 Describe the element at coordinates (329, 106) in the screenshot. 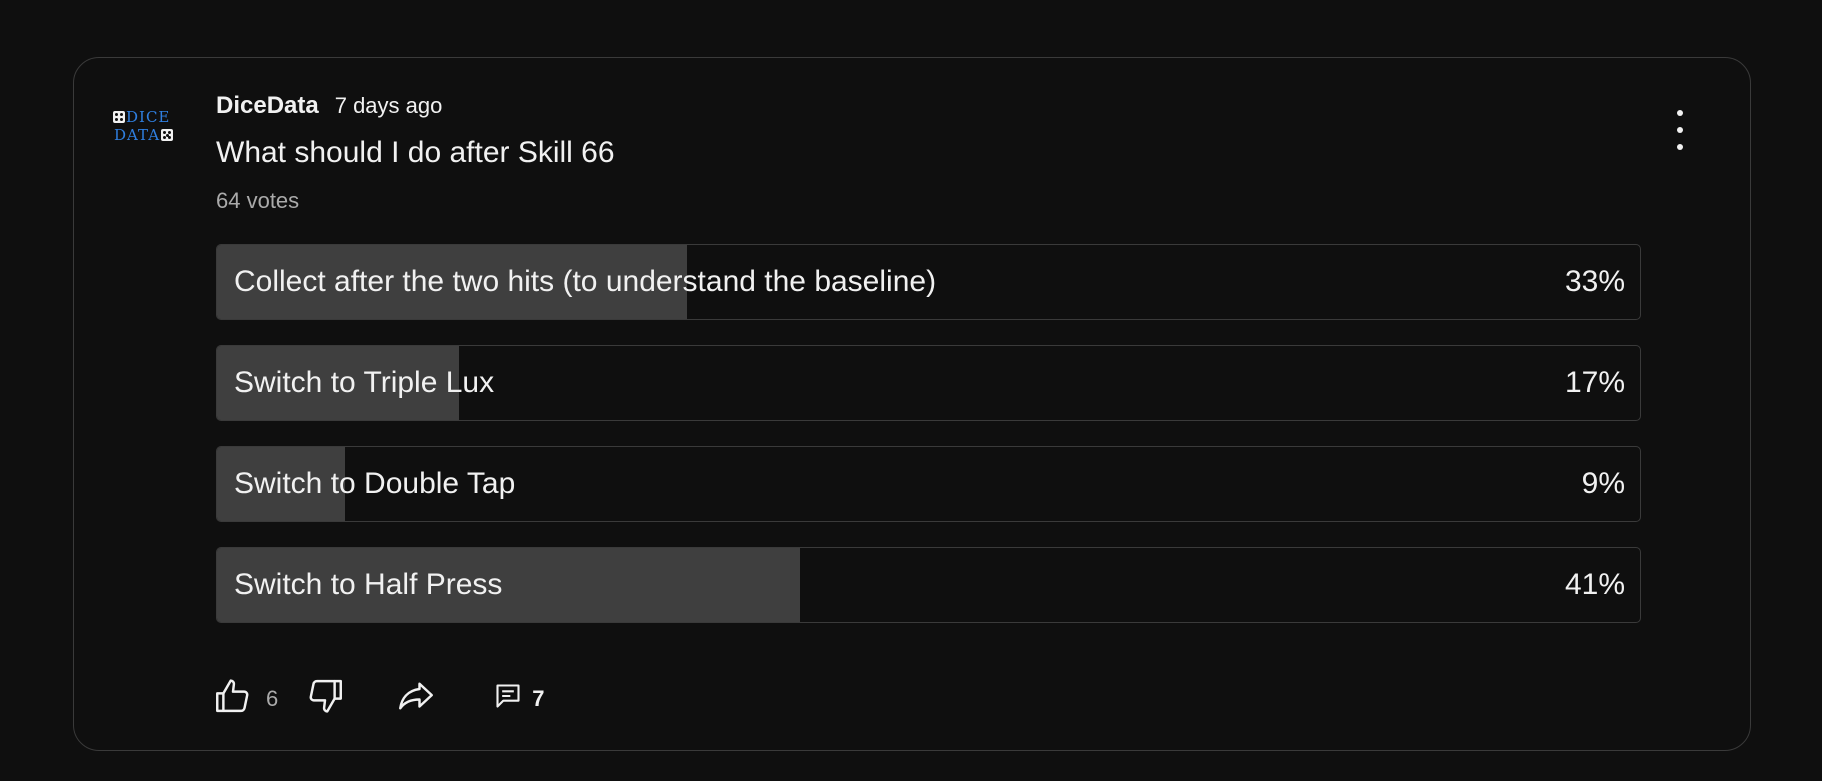

I see `post-header: DiceData 7 days ago` at that location.